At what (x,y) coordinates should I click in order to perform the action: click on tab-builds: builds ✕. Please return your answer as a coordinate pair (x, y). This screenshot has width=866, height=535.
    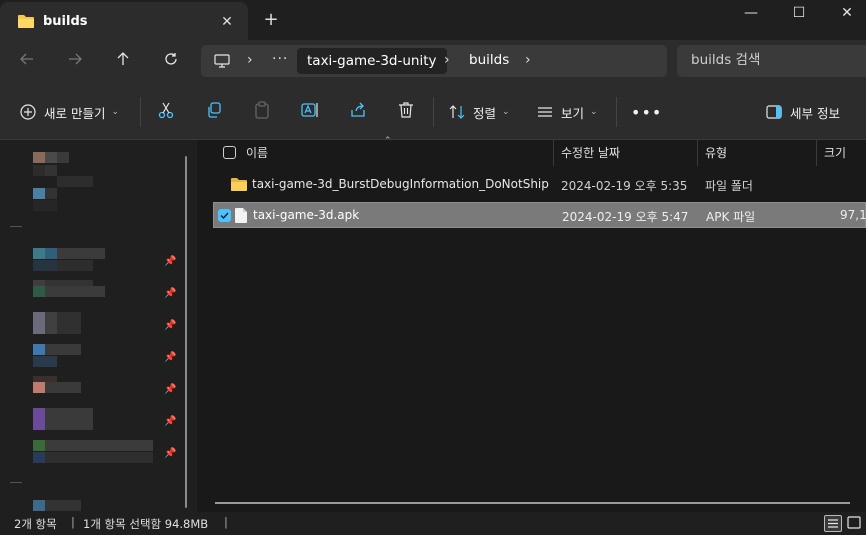
    Looking at the image, I should click on (124, 21).